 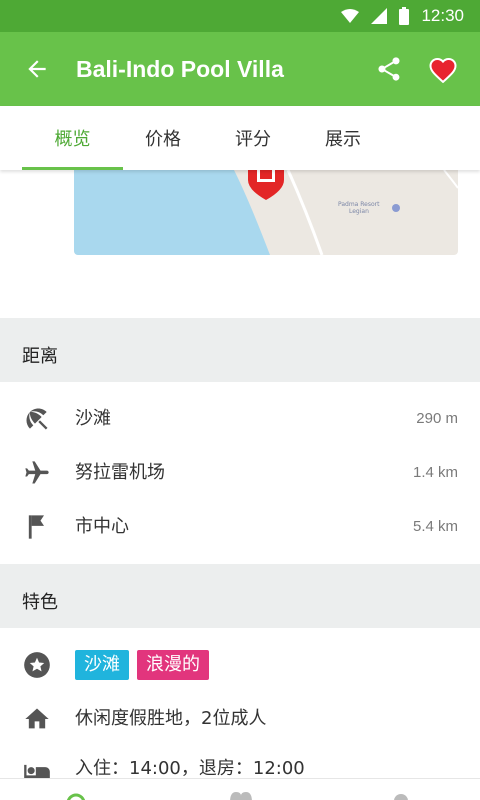 What do you see at coordinates (102, 526) in the screenshot?
I see `distance-label: 市中心` at bounding box center [102, 526].